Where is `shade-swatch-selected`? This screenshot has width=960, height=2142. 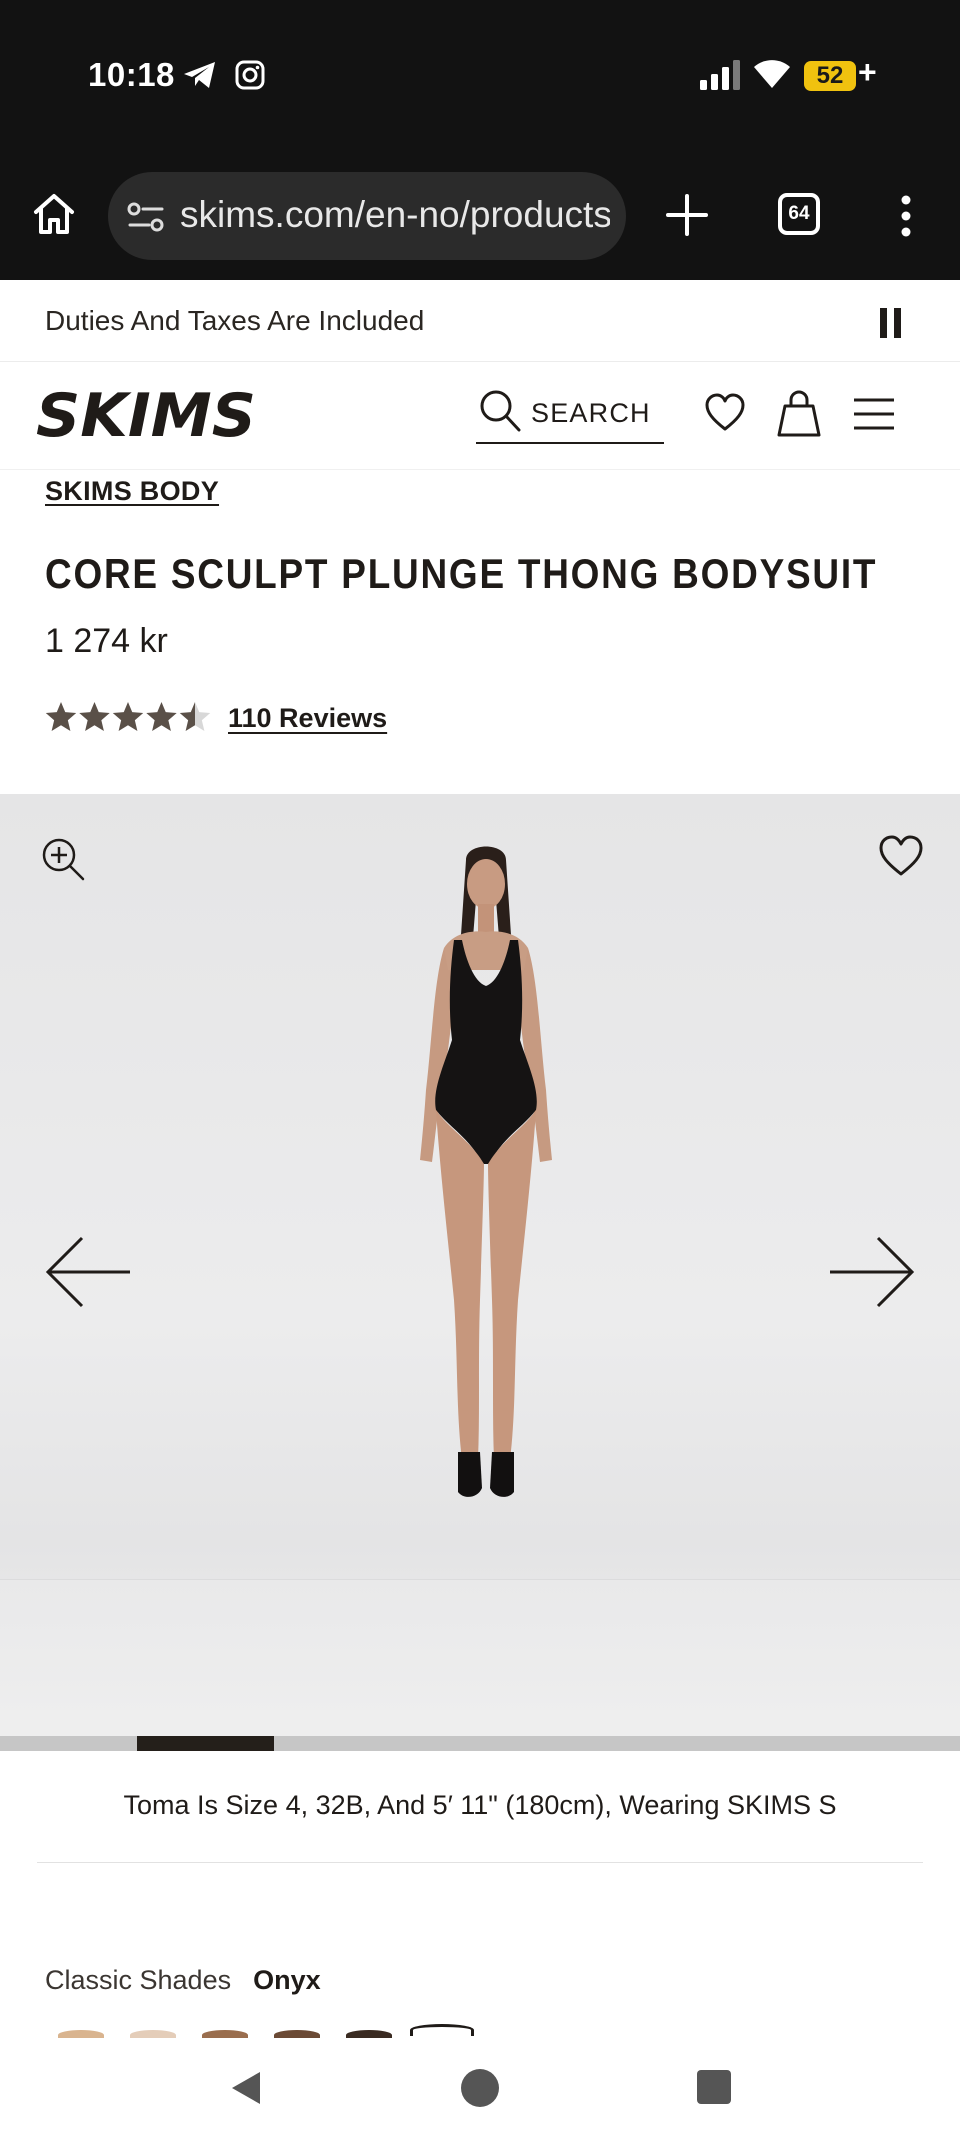
shade-swatch-selected is located at coordinates (442, 2030).